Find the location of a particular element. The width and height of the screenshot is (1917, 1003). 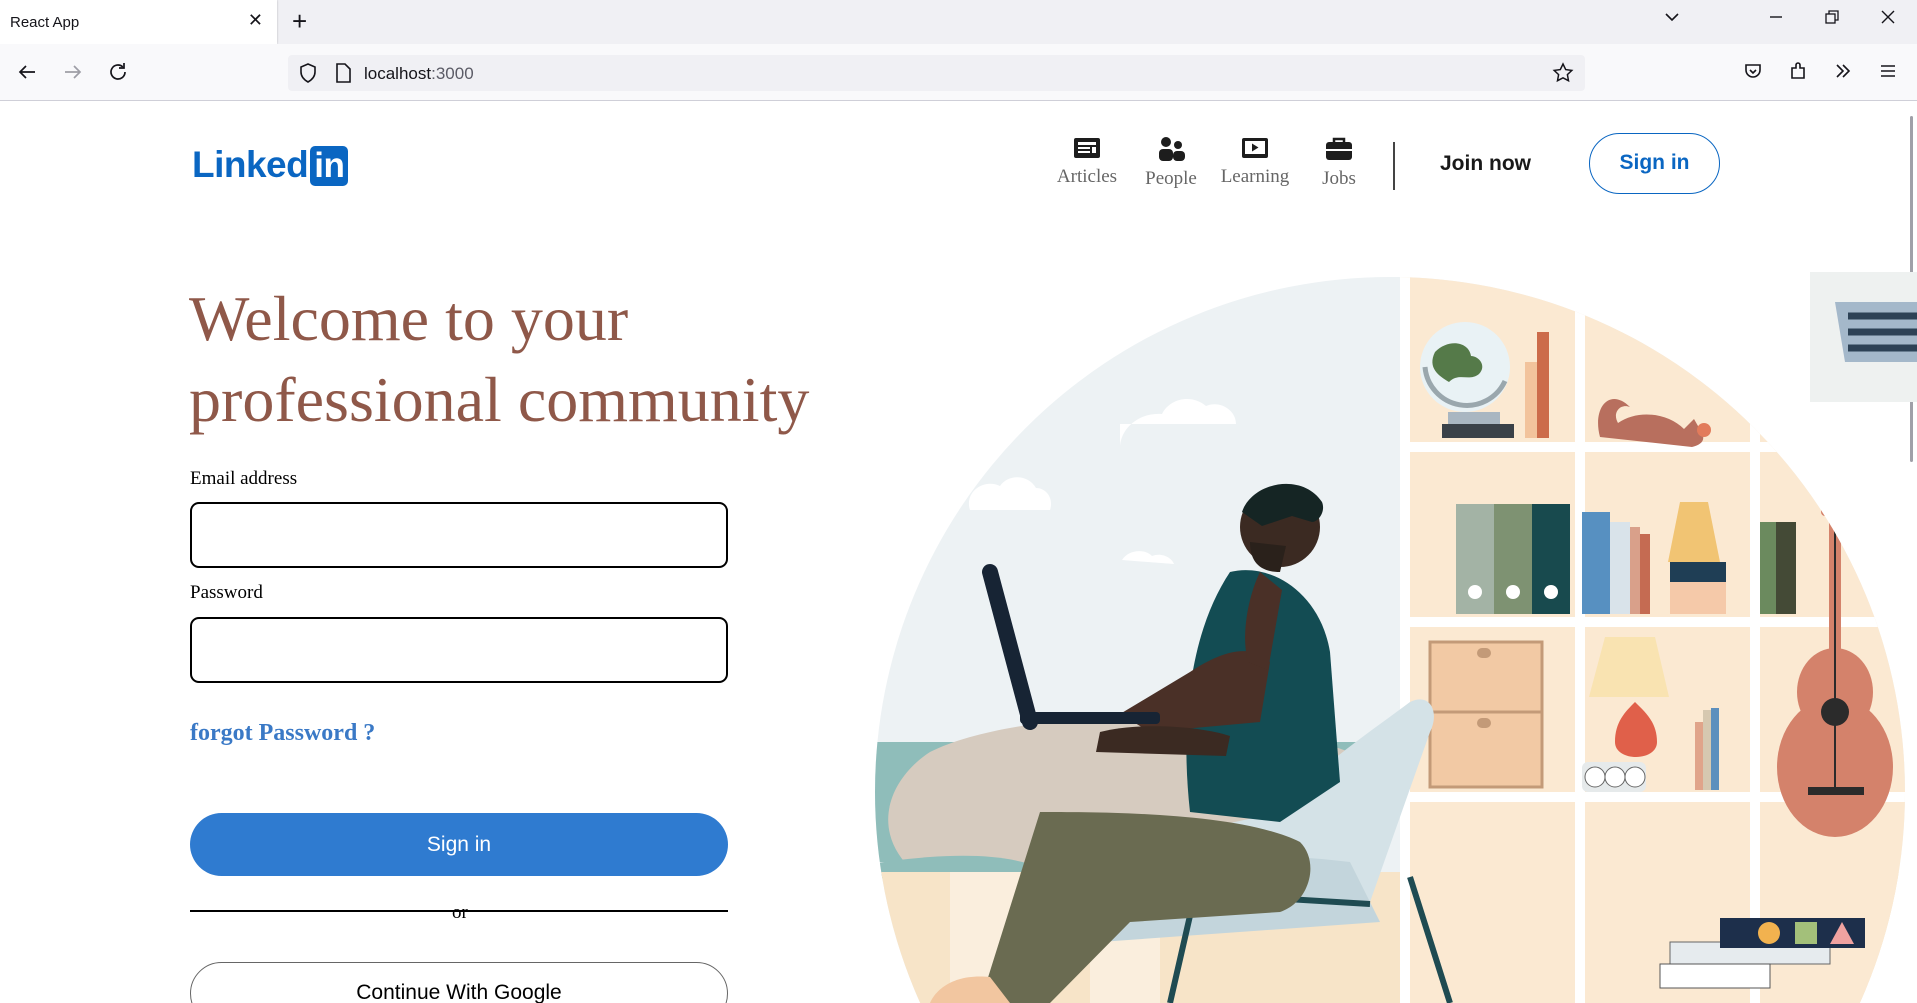

minimize-window-icon is located at coordinates (1776, 19).